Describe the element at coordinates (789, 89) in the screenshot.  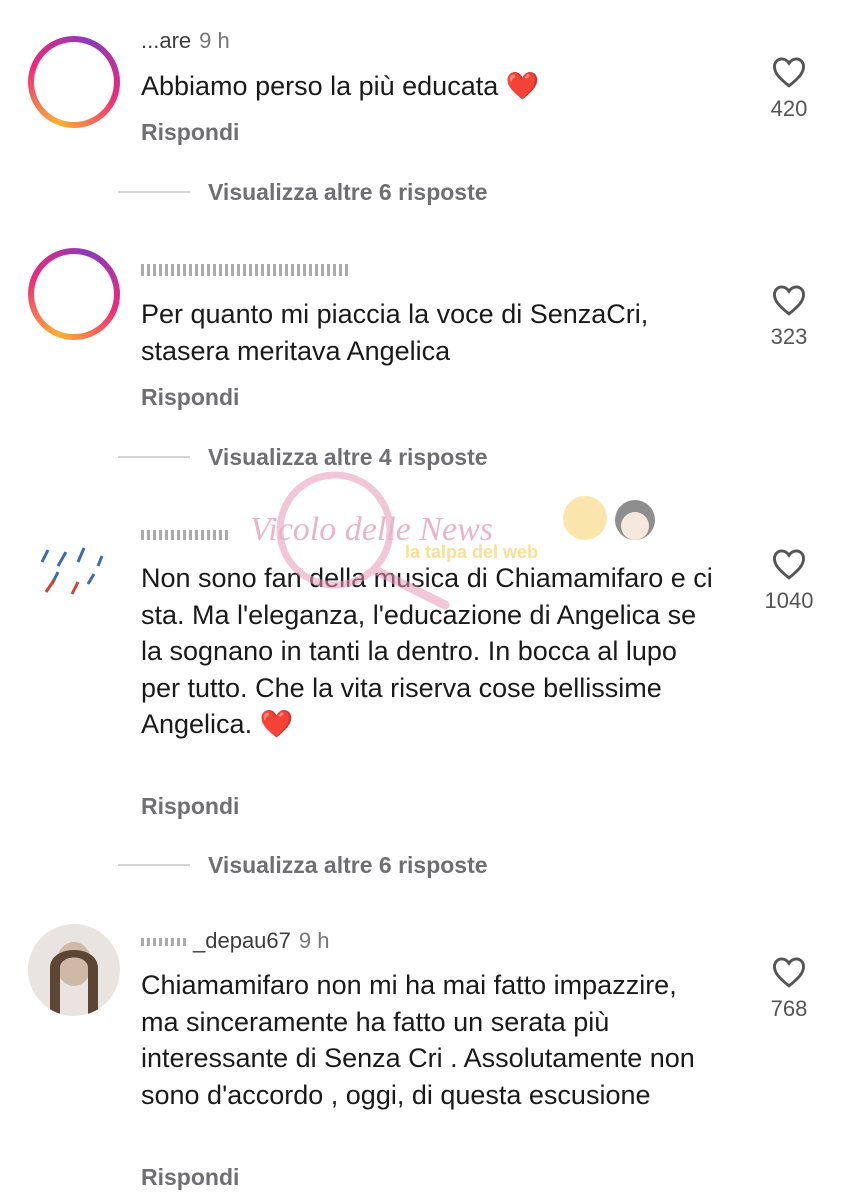
I see `like-button: 420` at that location.